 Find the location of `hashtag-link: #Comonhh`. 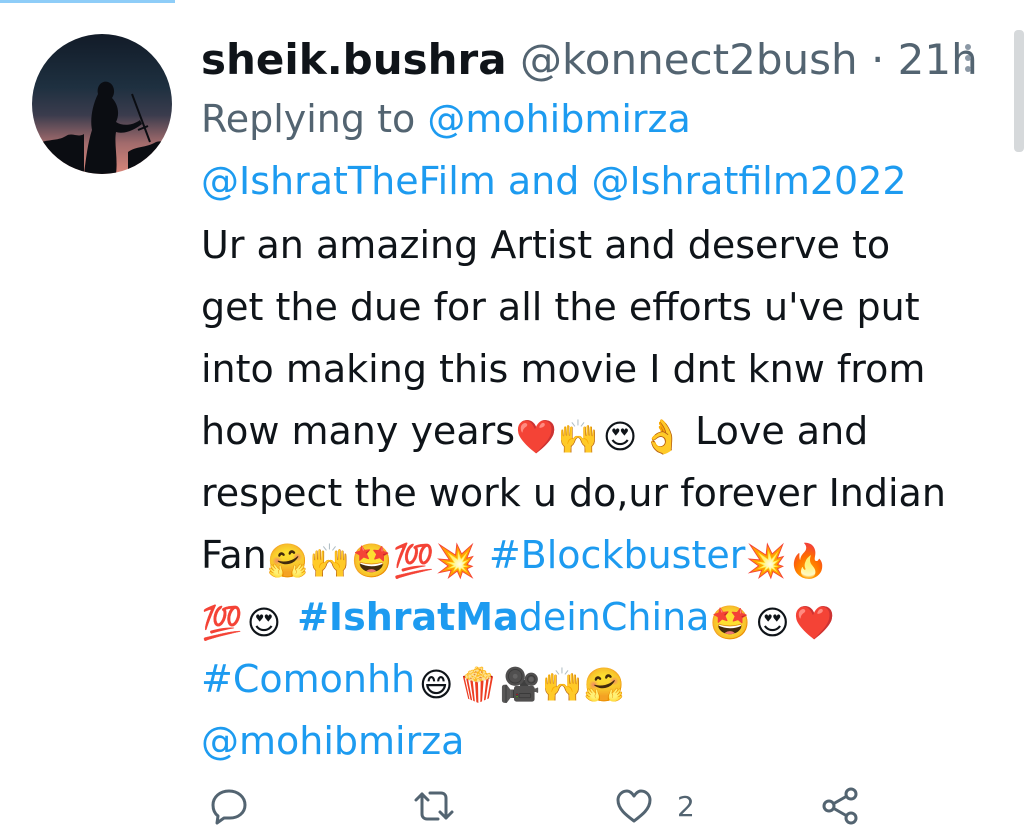

hashtag-link: #Comonhh is located at coordinates (308, 679).